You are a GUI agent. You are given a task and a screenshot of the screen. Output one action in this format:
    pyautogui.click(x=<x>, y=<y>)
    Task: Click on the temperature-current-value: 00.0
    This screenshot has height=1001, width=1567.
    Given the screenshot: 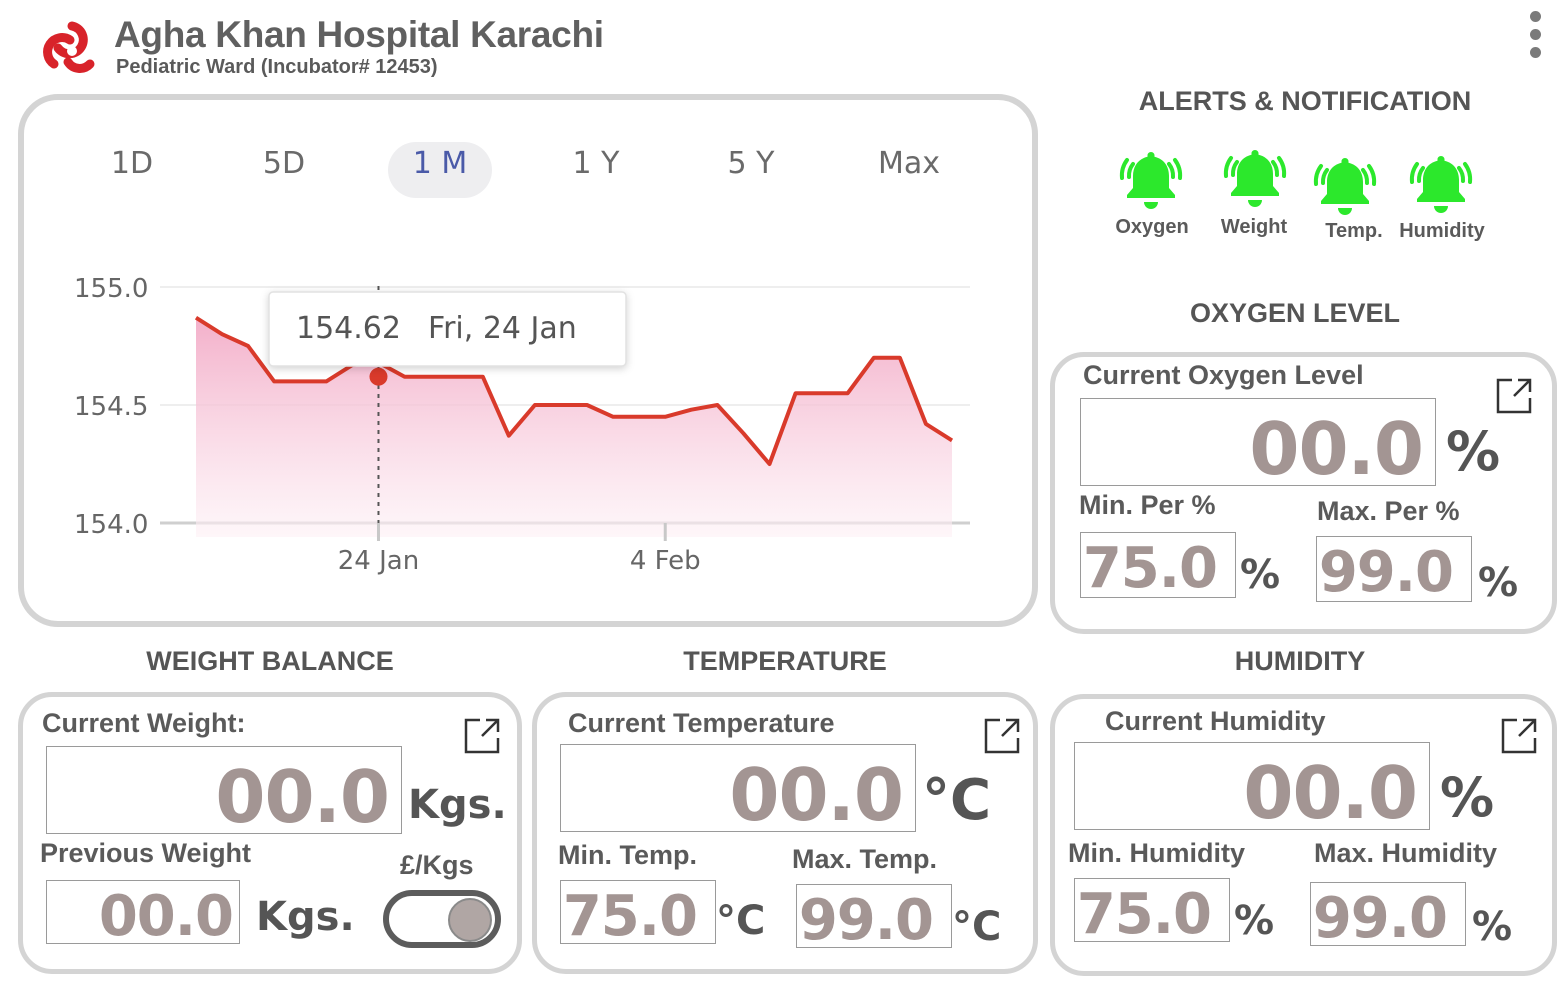 What is the action you would take?
    pyautogui.click(x=738, y=790)
    